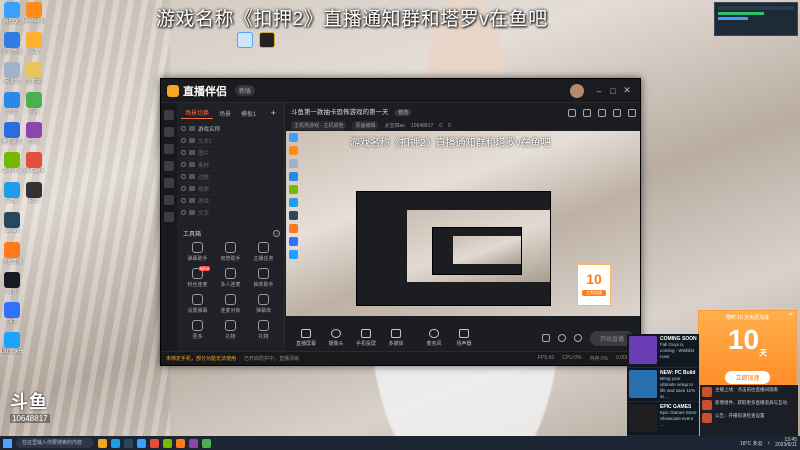  What do you see at coordinates (627, 90) in the screenshot?
I see `close-button: ✕` at bounding box center [627, 90].